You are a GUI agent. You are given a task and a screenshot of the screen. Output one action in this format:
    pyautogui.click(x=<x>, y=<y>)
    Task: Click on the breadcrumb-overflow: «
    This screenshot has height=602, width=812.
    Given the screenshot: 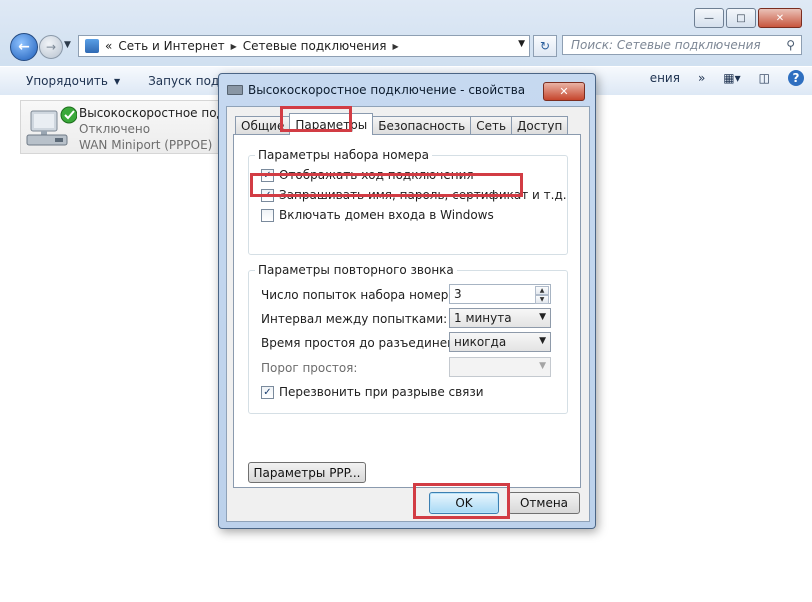 What is the action you would take?
    pyautogui.click(x=108, y=46)
    